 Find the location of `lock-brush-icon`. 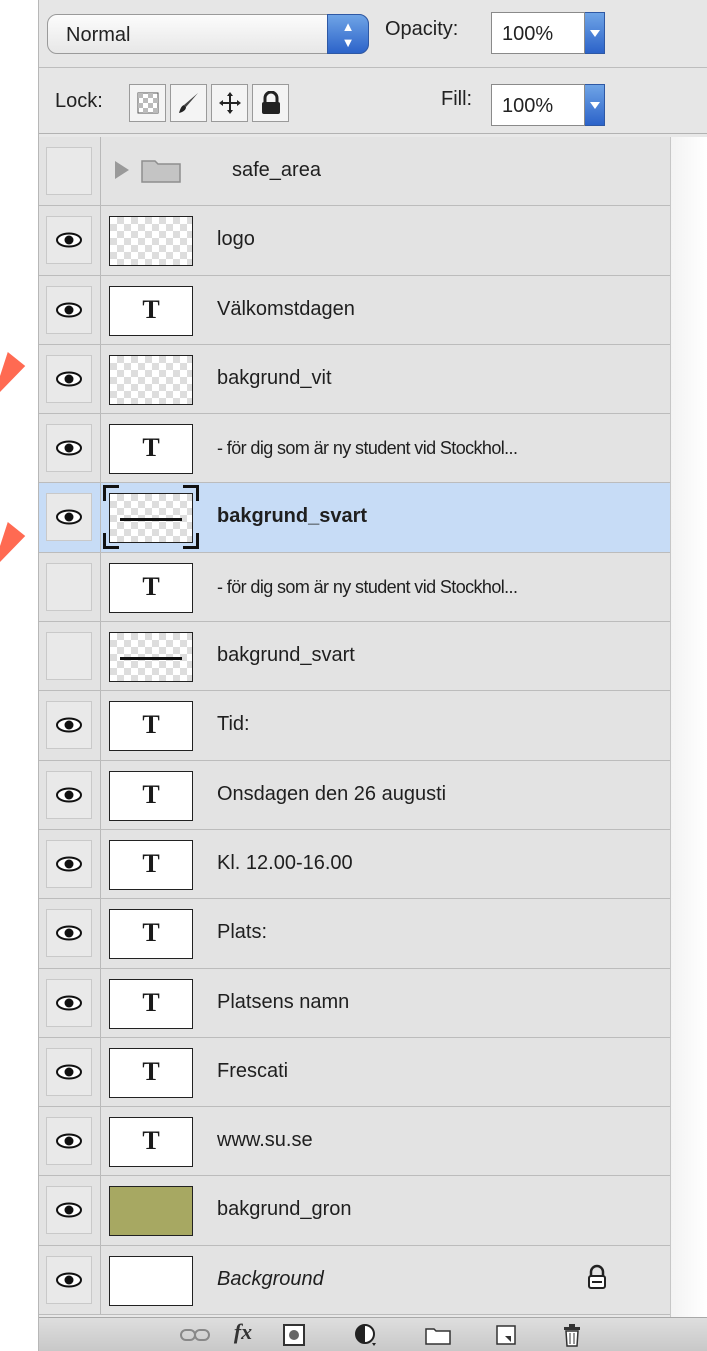

lock-brush-icon is located at coordinates (188, 103).